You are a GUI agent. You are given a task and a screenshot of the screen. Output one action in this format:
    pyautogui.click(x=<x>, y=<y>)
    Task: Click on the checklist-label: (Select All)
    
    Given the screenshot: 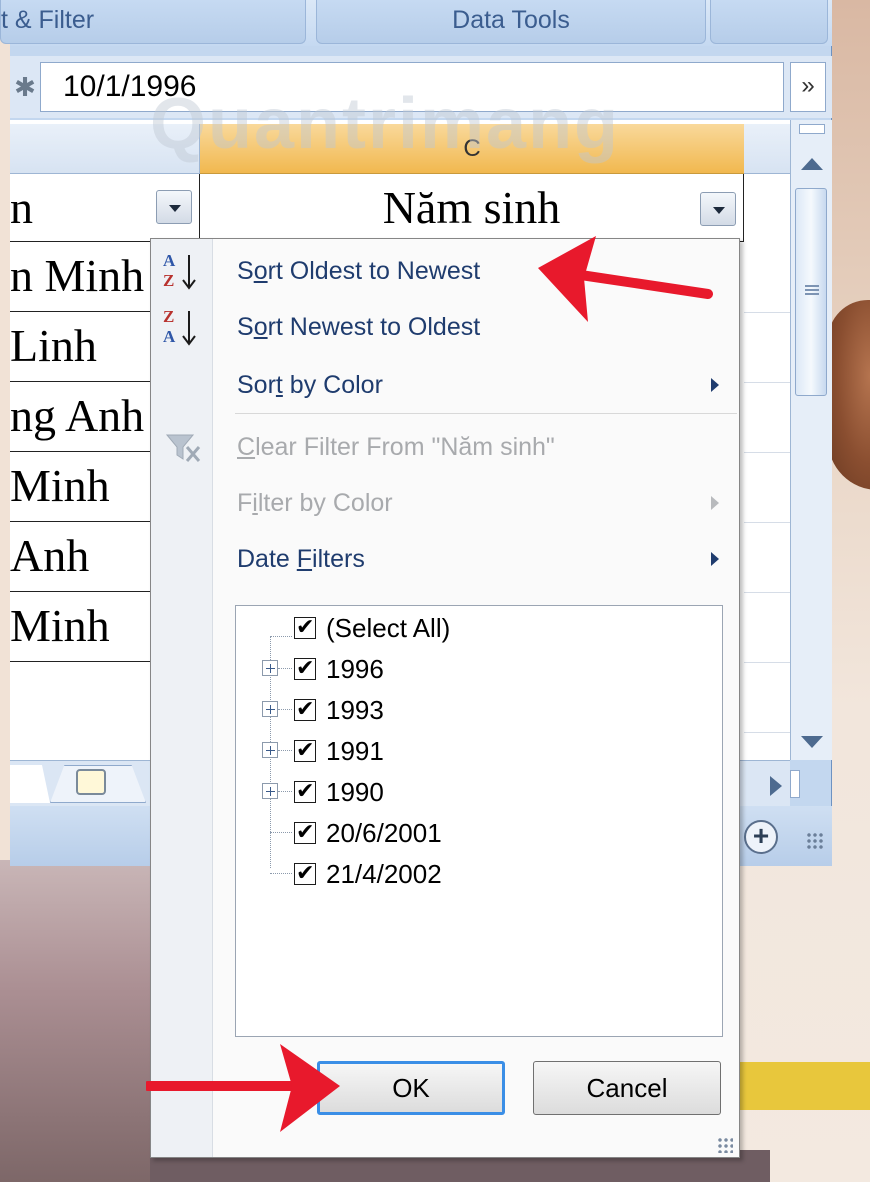 What is the action you would take?
    pyautogui.click(x=388, y=628)
    